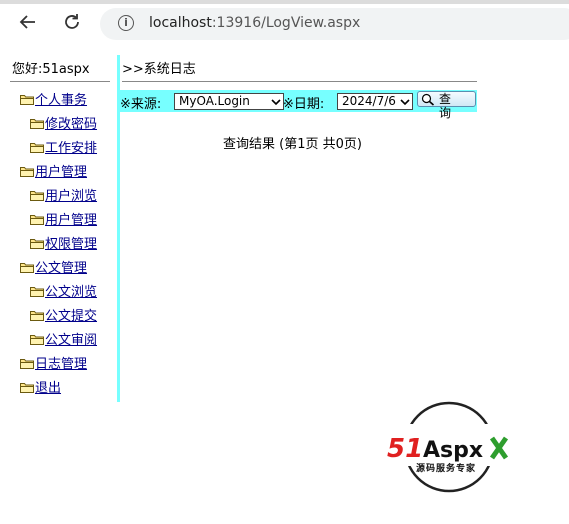 Image resolution: width=569 pixels, height=524 pixels. Describe the element at coordinates (446, 468) in the screenshot. I see `logo-tagline: 源码服务专家` at that location.